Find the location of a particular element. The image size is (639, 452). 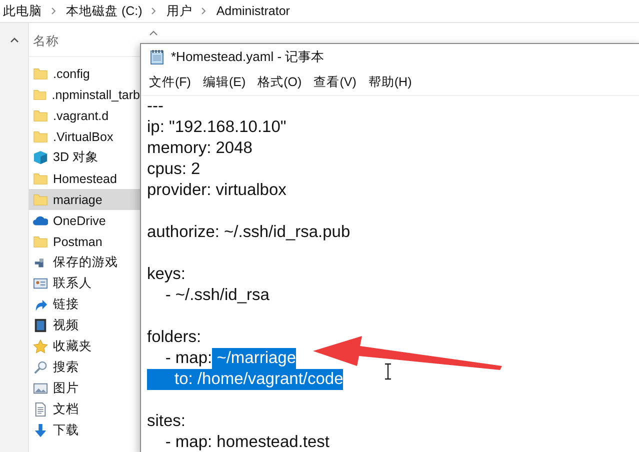

nav-item: Homestead is located at coordinates (84, 178).